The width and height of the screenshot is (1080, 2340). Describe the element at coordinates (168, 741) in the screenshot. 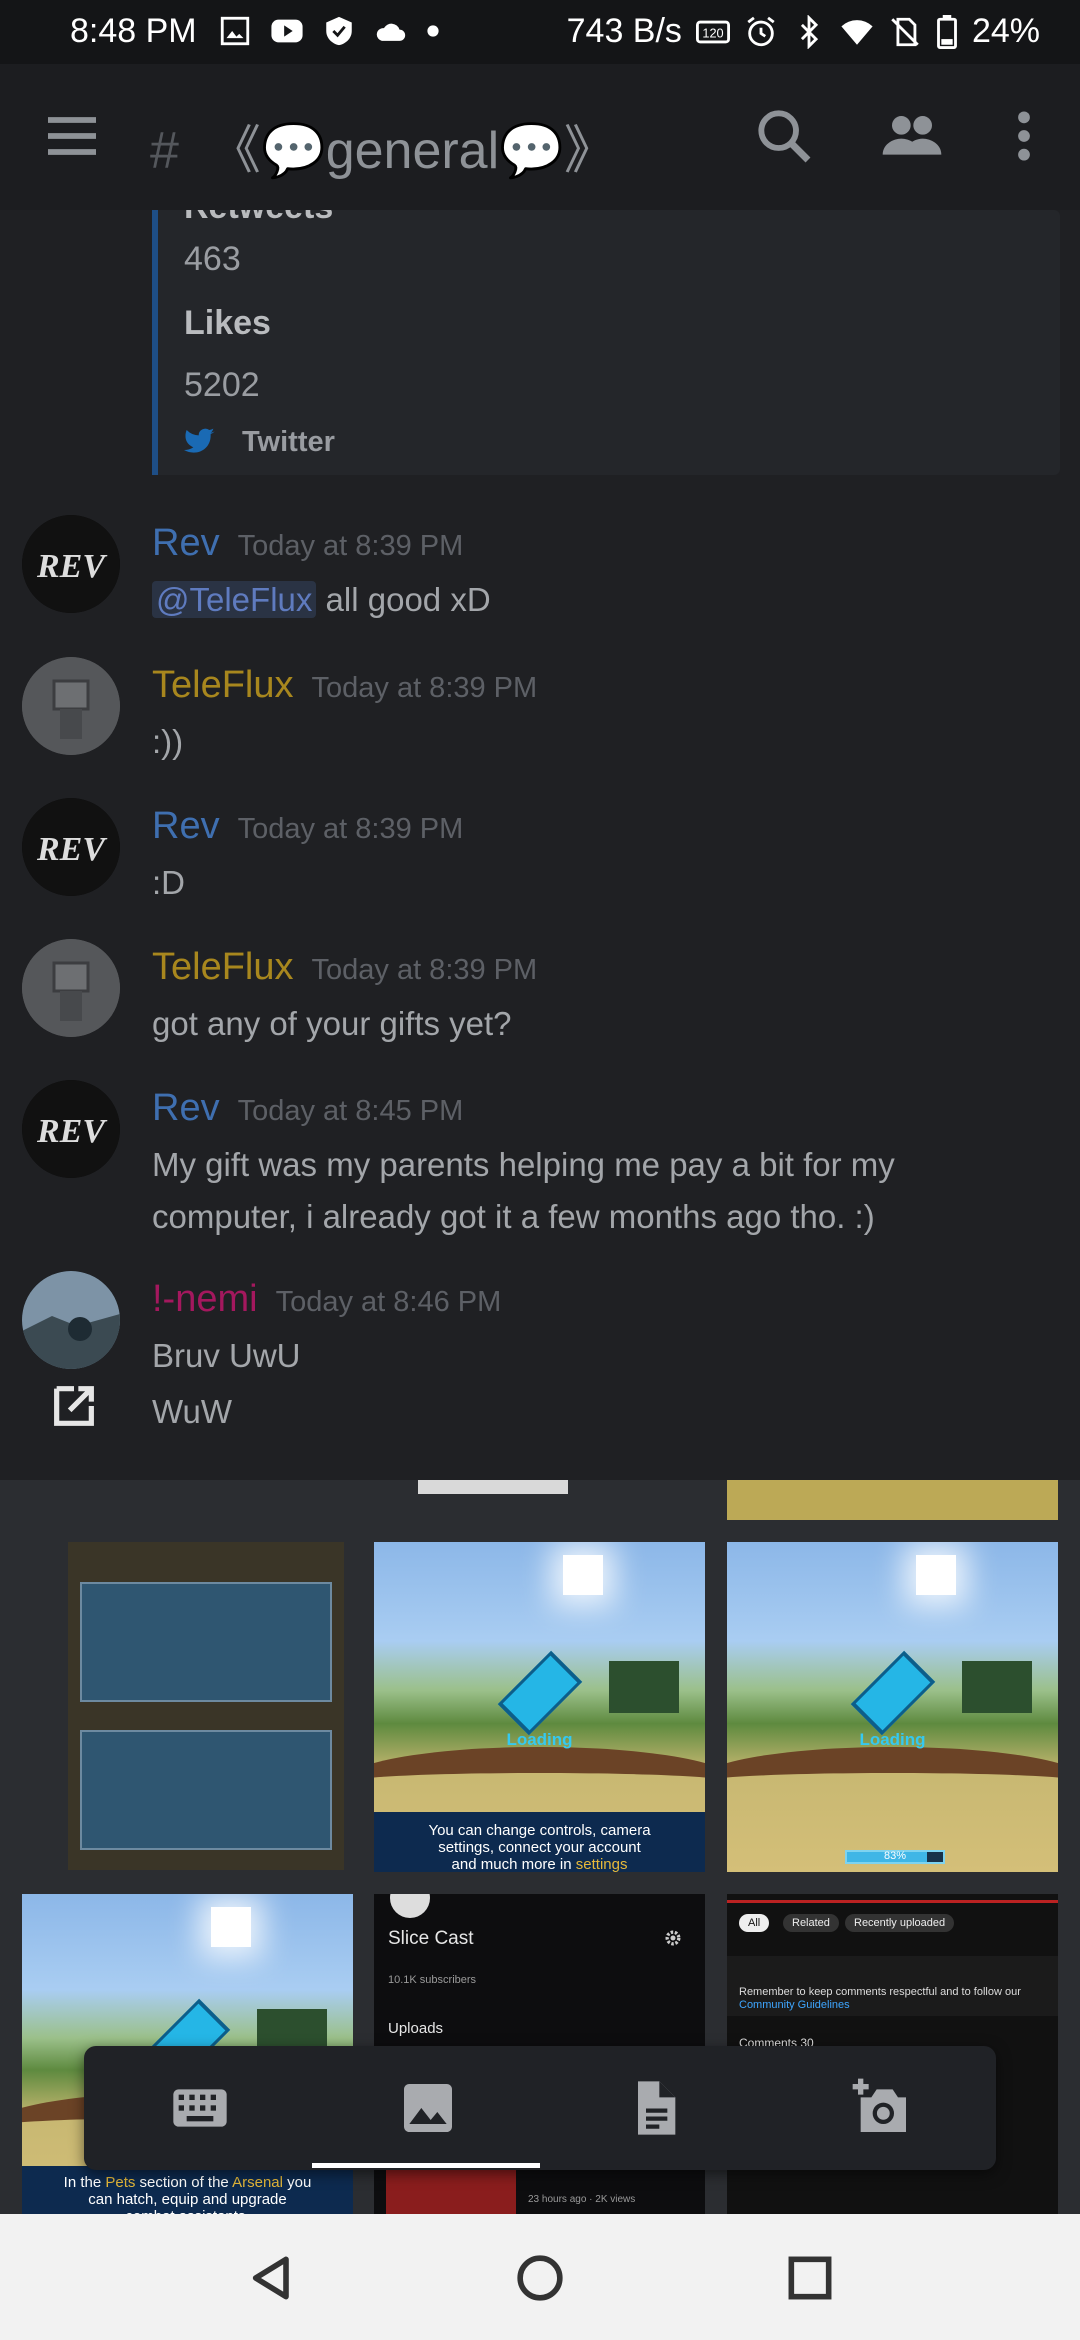

I see `message-content: :))` at that location.